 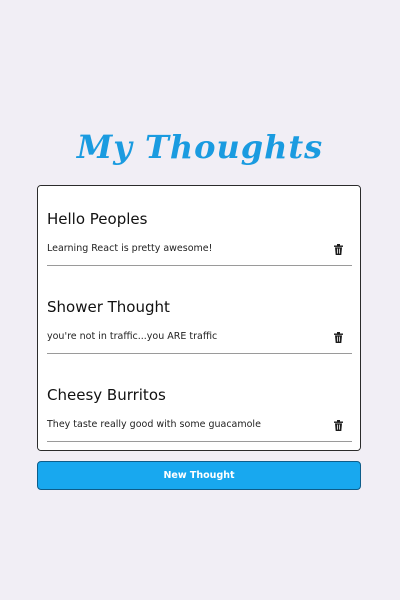 I want to click on thought-body: Learning React is pretty awesome!, so click(x=130, y=248).